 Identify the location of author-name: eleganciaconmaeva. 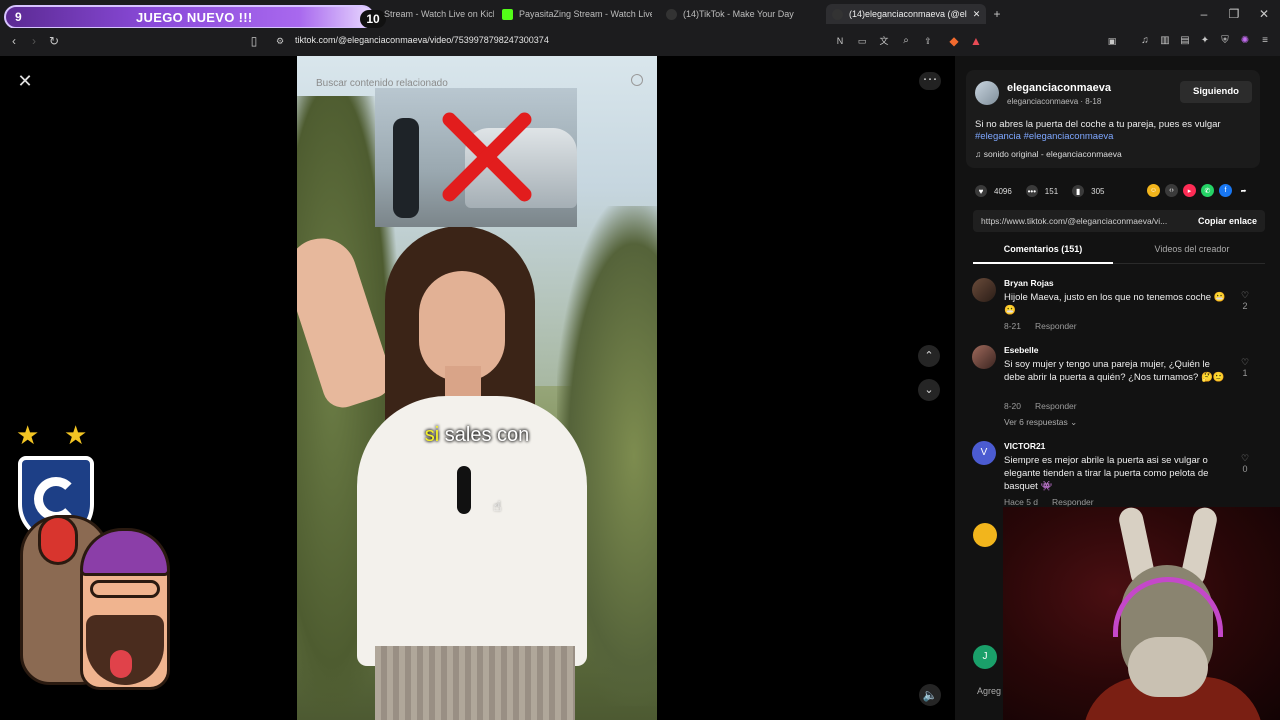
(1059, 88).